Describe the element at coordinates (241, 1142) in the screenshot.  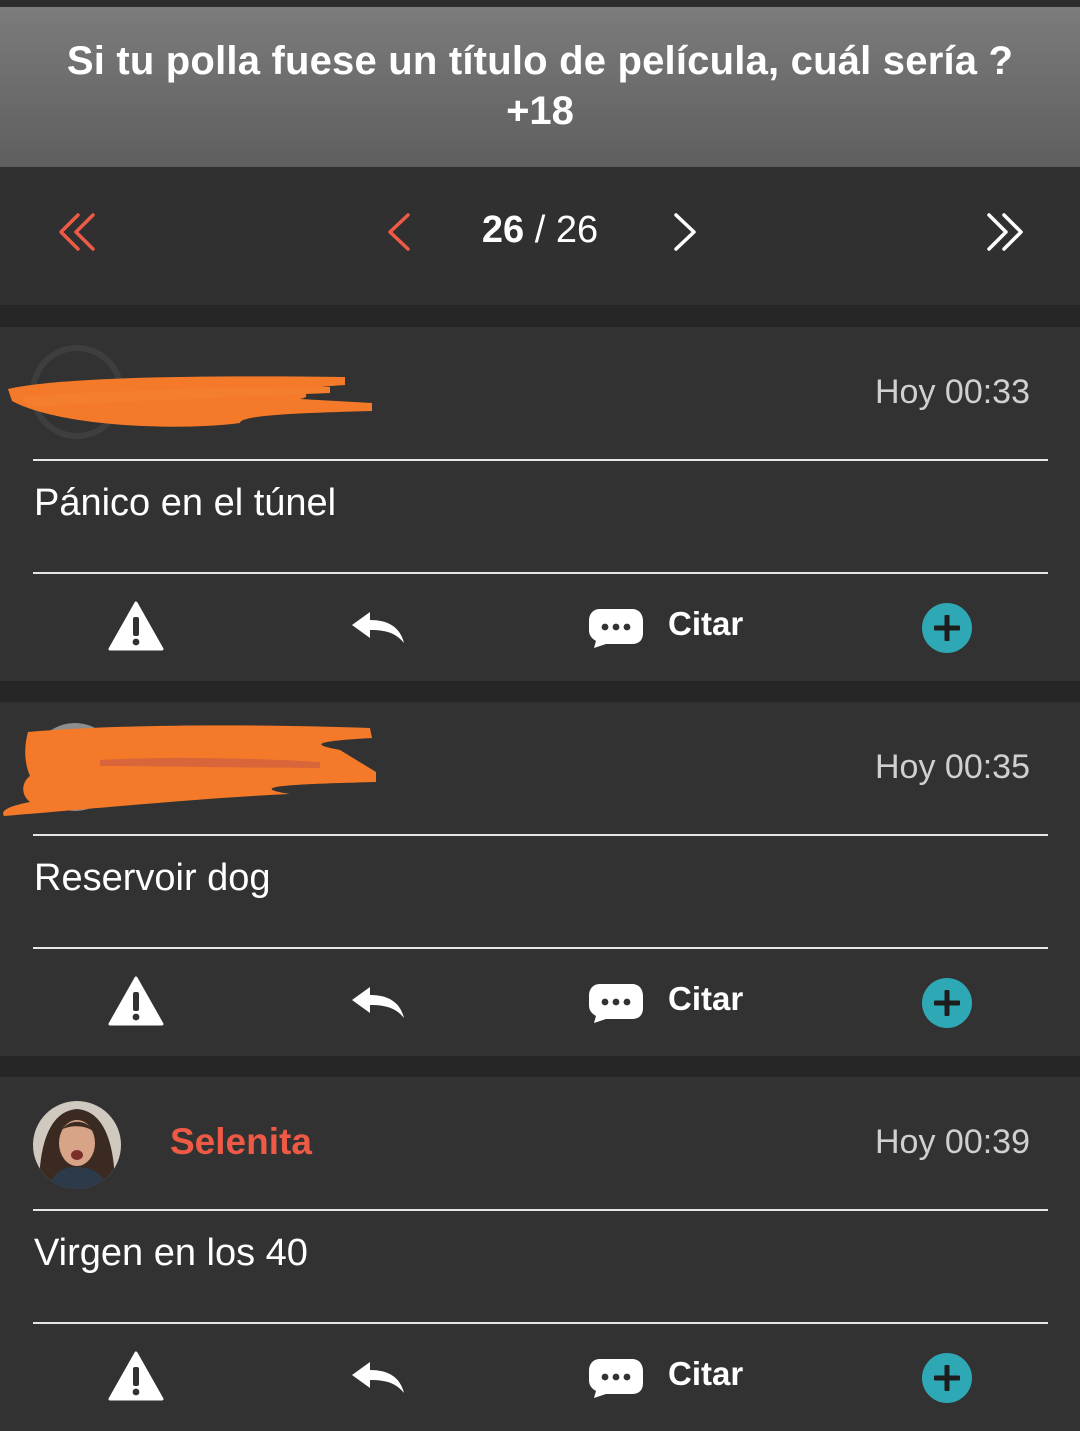
I see `username: Selenita` at that location.